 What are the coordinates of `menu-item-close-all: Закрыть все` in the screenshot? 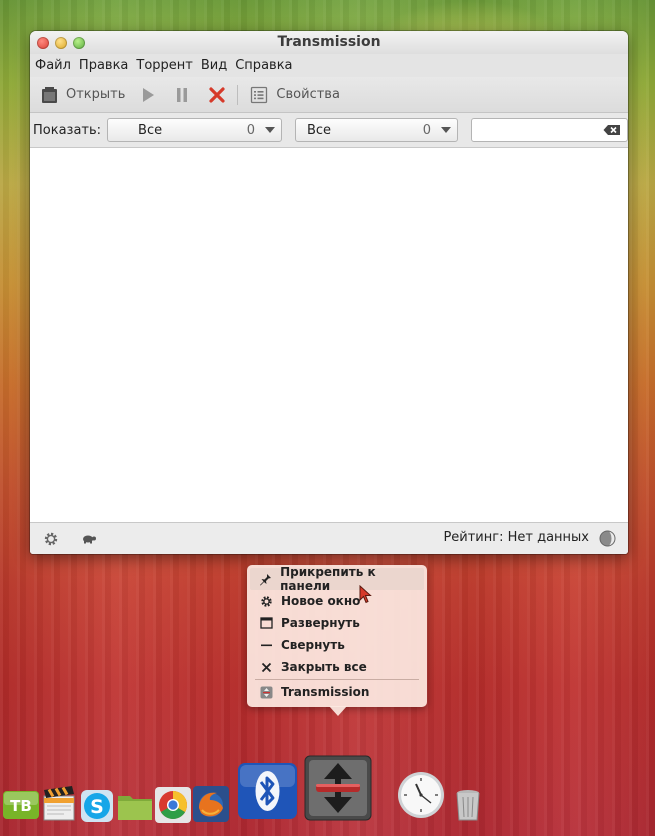 It's located at (337, 667).